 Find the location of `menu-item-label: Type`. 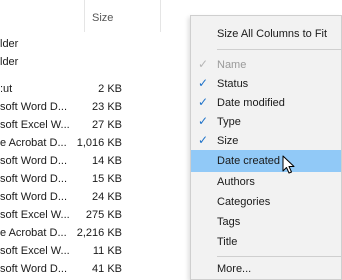

menu-item-label: Type is located at coordinates (229, 122).